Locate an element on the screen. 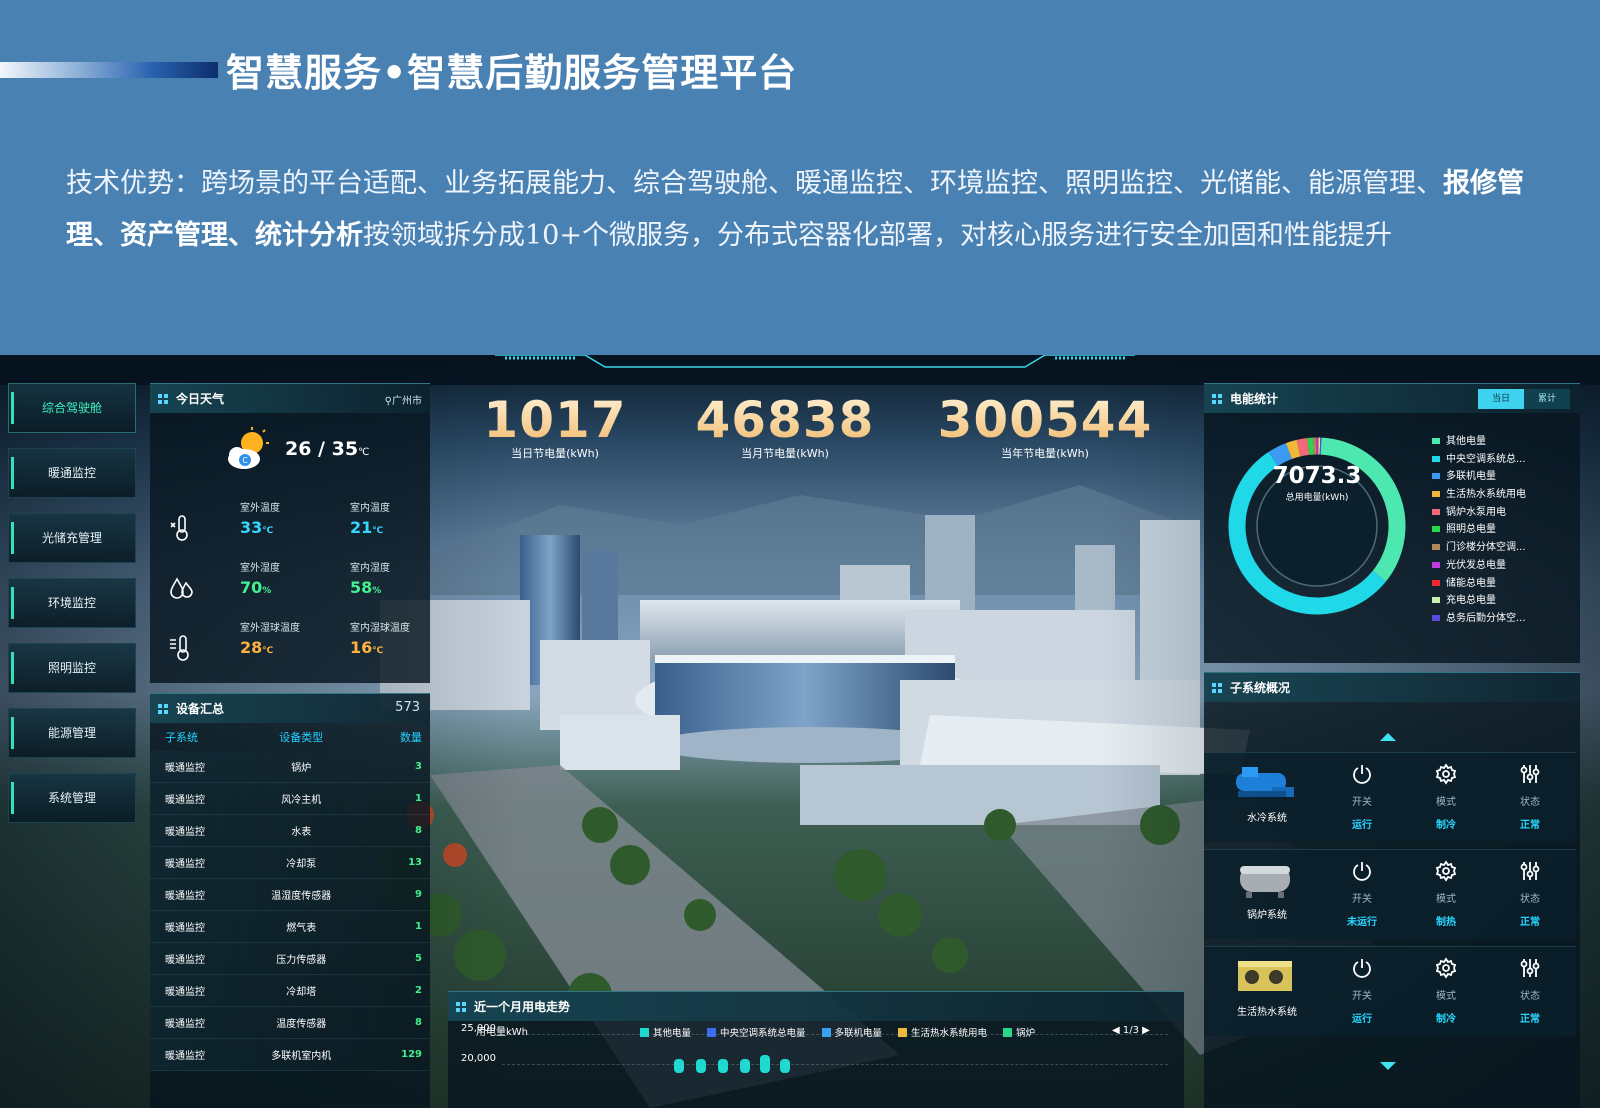 This screenshot has width=1600, height=1108. description-part-2: 按领域拆分成10+个微服务，分布式容器化部署，对核心服务进行安全加固和性能提升 is located at coordinates (877, 235).